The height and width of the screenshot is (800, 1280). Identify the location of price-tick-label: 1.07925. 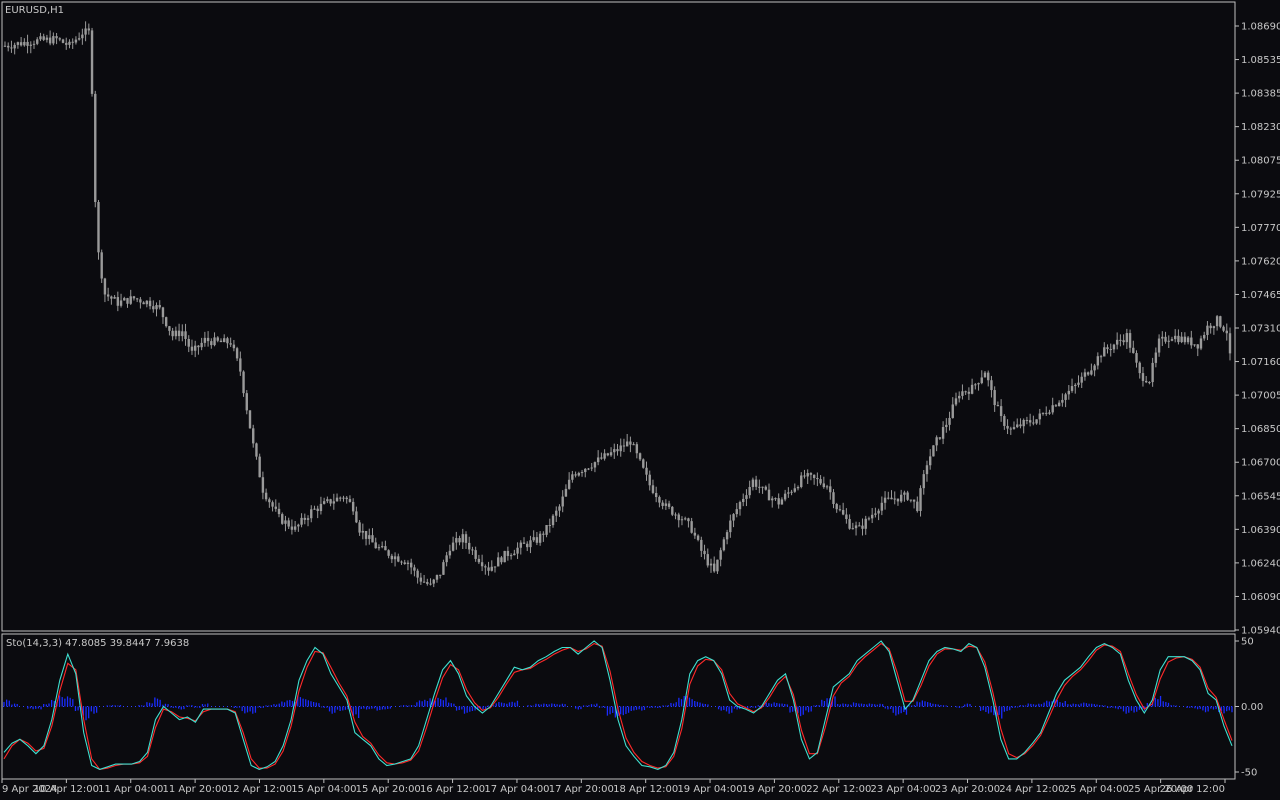
(1260, 194).